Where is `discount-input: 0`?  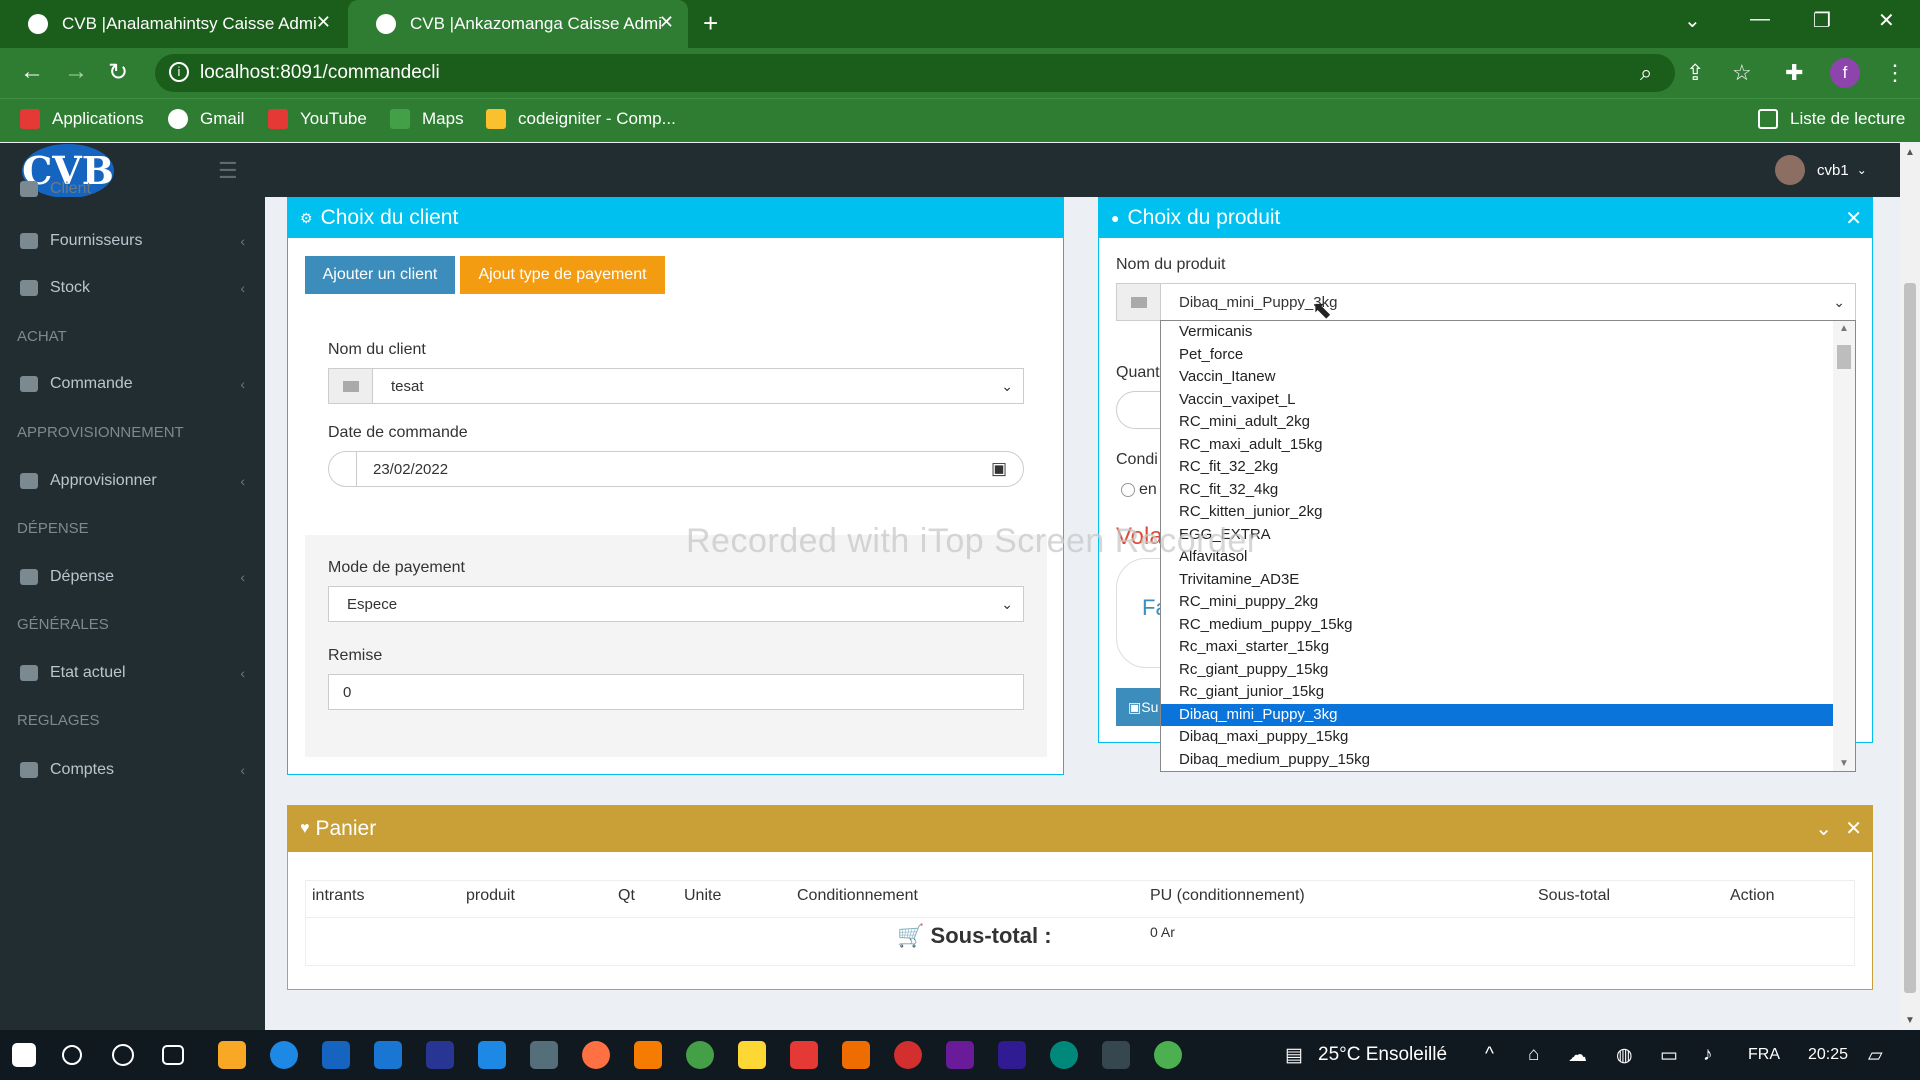 discount-input: 0 is located at coordinates (676, 692).